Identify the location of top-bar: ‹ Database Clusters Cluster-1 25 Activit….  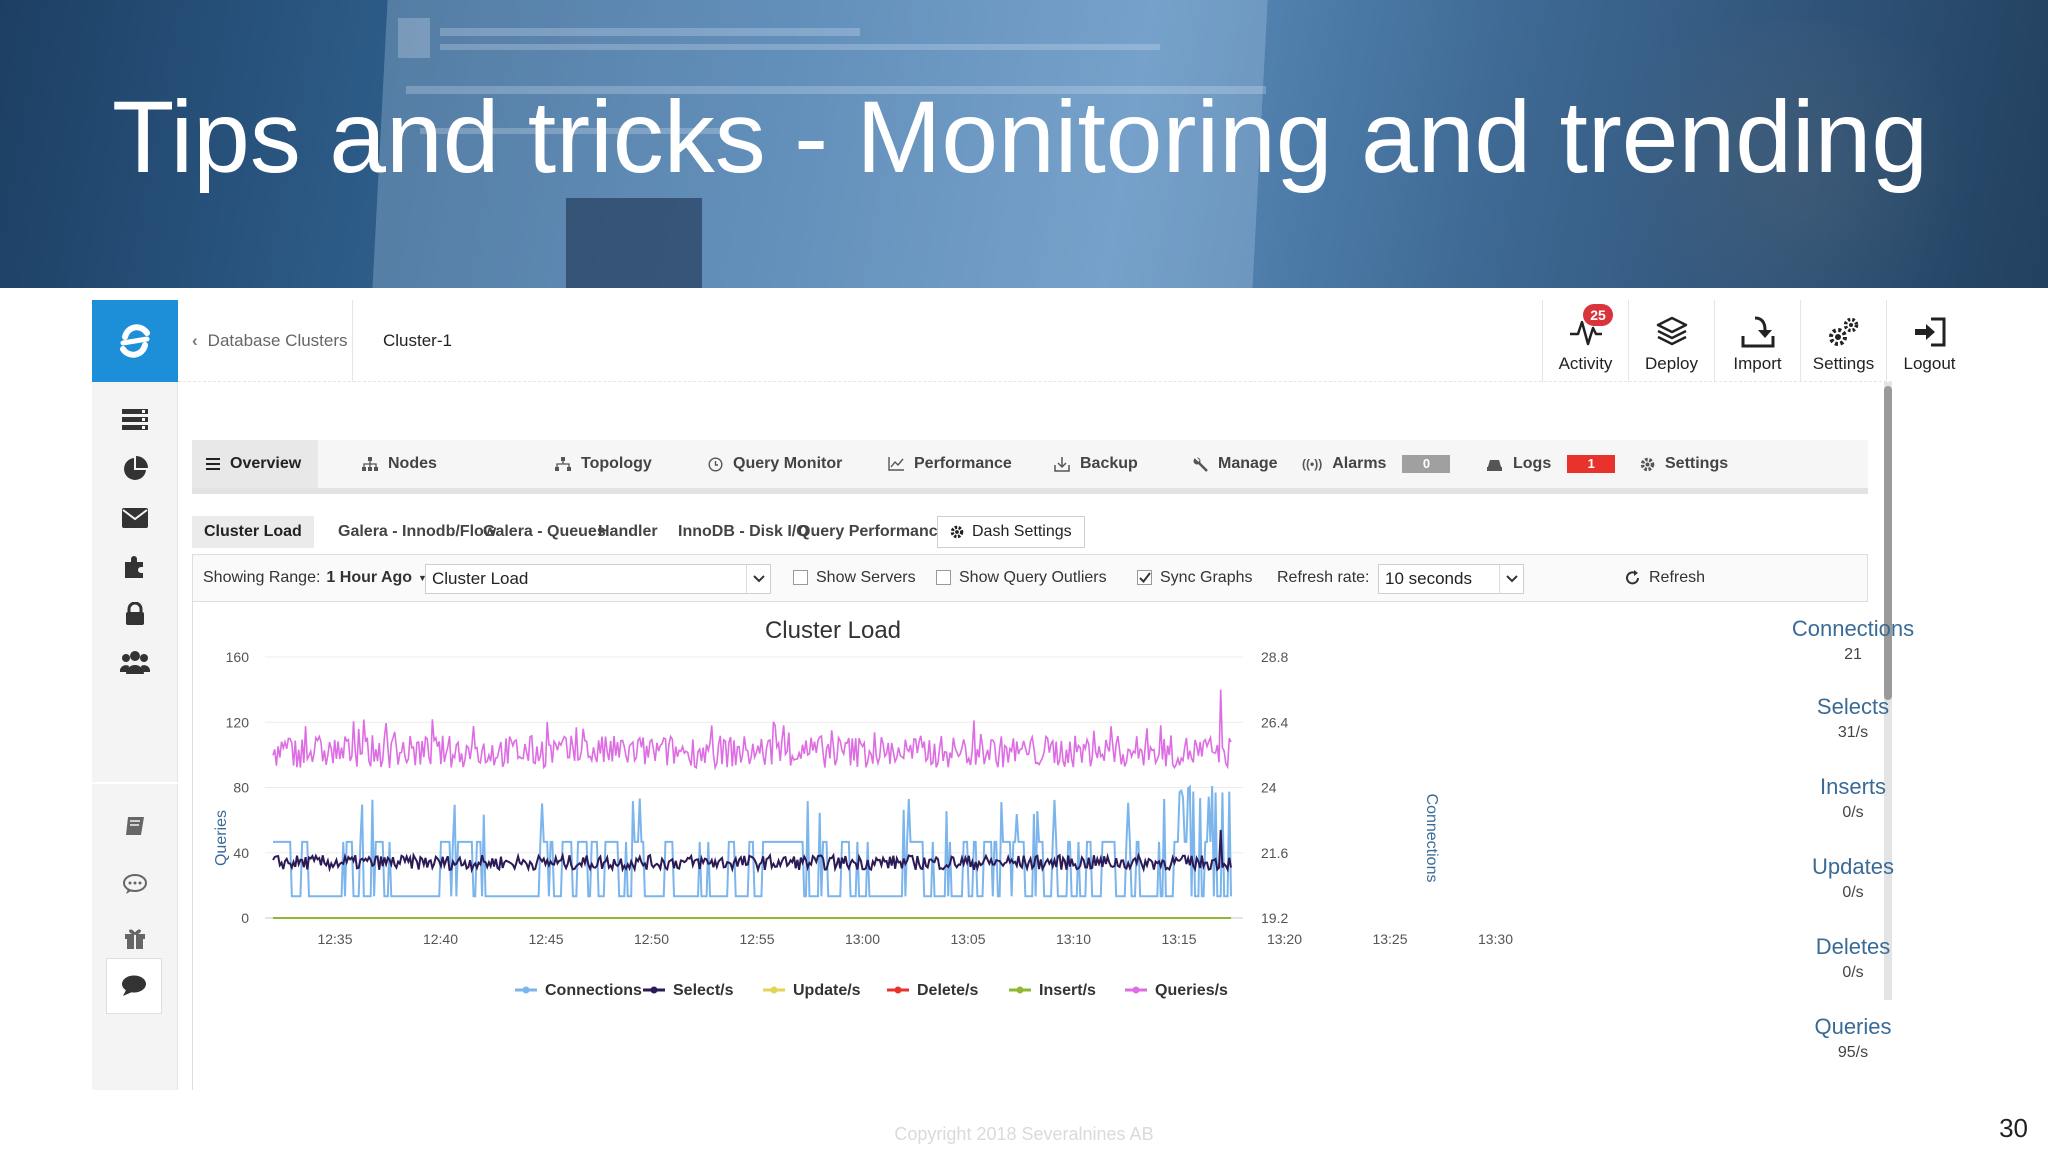
(1067, 341).